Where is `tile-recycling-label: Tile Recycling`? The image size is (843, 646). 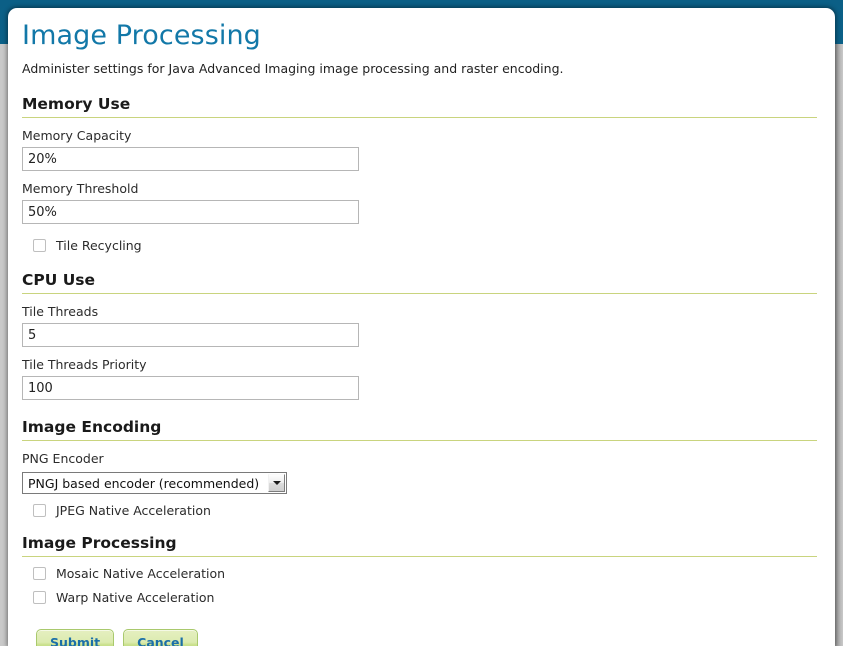
tile-recycling-label: Tile Recycling is located at coordinates (99, 245).